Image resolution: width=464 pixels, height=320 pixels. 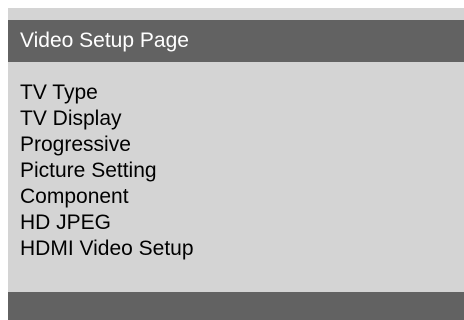 I want to click on page-title: Video Setup Page, so click(x=104, y=40).